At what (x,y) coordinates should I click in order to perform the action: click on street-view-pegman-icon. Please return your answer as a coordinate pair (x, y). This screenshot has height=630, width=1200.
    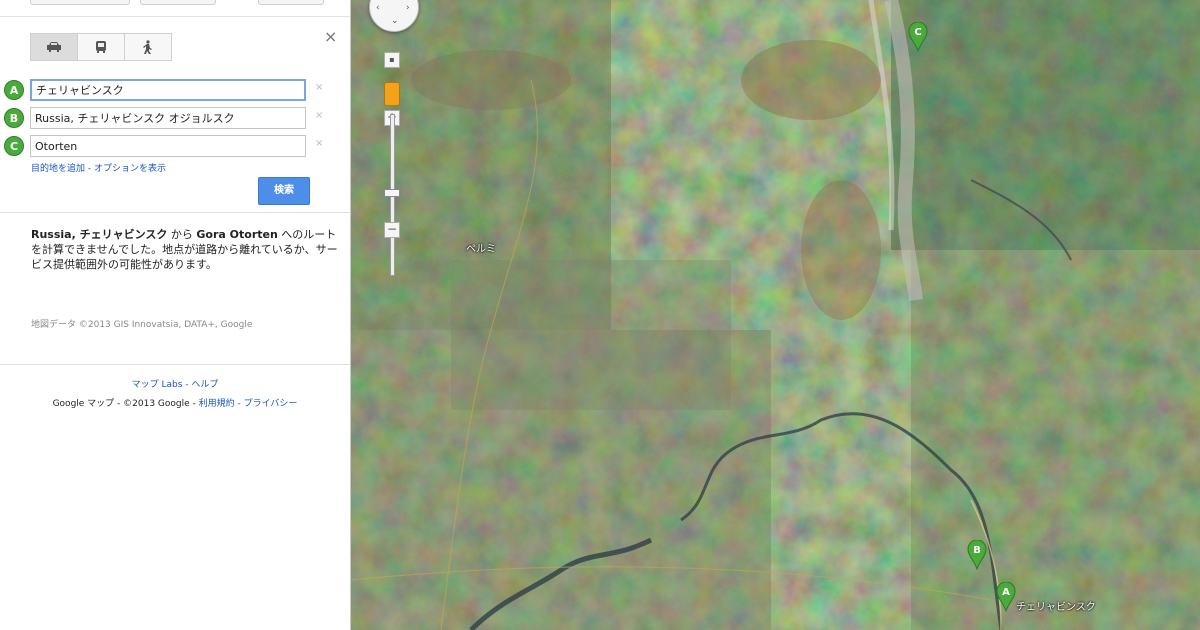
    Looking at the image, I should click on (392, 94).